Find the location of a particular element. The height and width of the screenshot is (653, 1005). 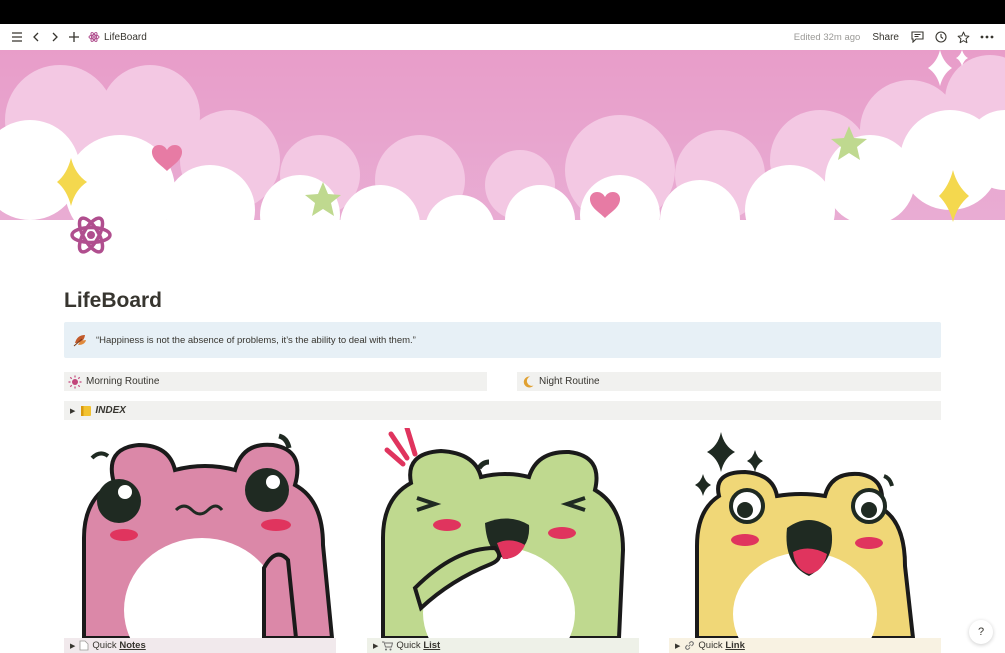

index-toggle: ▶ INDEX is located at coordinates (502, 410).